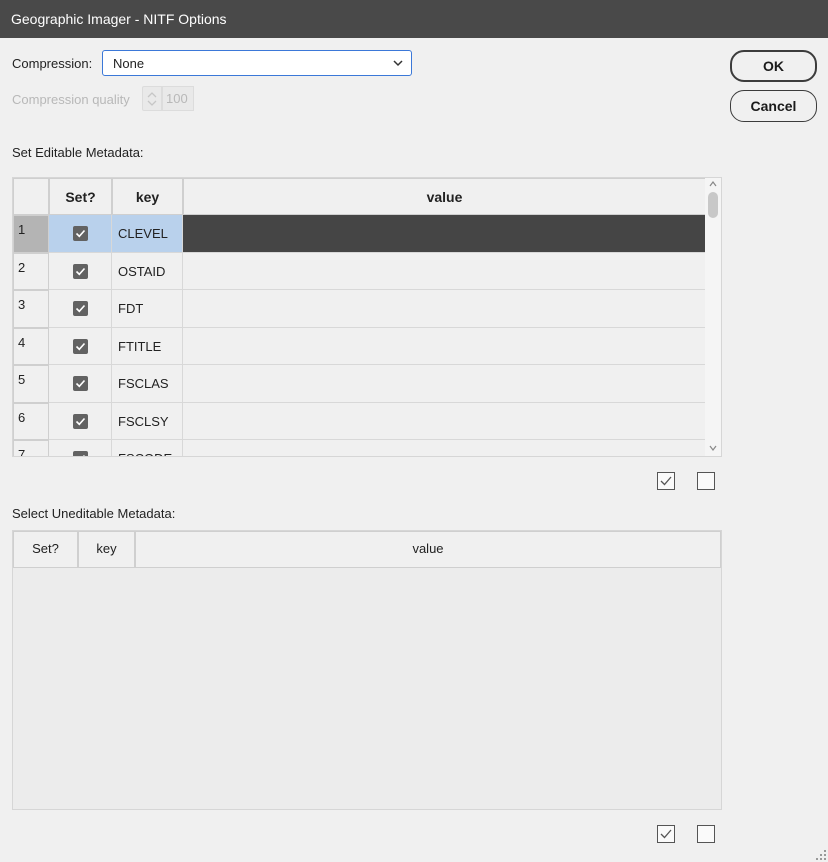 Image resolution: width=828 pixels, height=862 pixels. What do you see at coordinates (147, 309) in the screenshot?
I see `key-cell: FDT` at bounding box center [147, 309].